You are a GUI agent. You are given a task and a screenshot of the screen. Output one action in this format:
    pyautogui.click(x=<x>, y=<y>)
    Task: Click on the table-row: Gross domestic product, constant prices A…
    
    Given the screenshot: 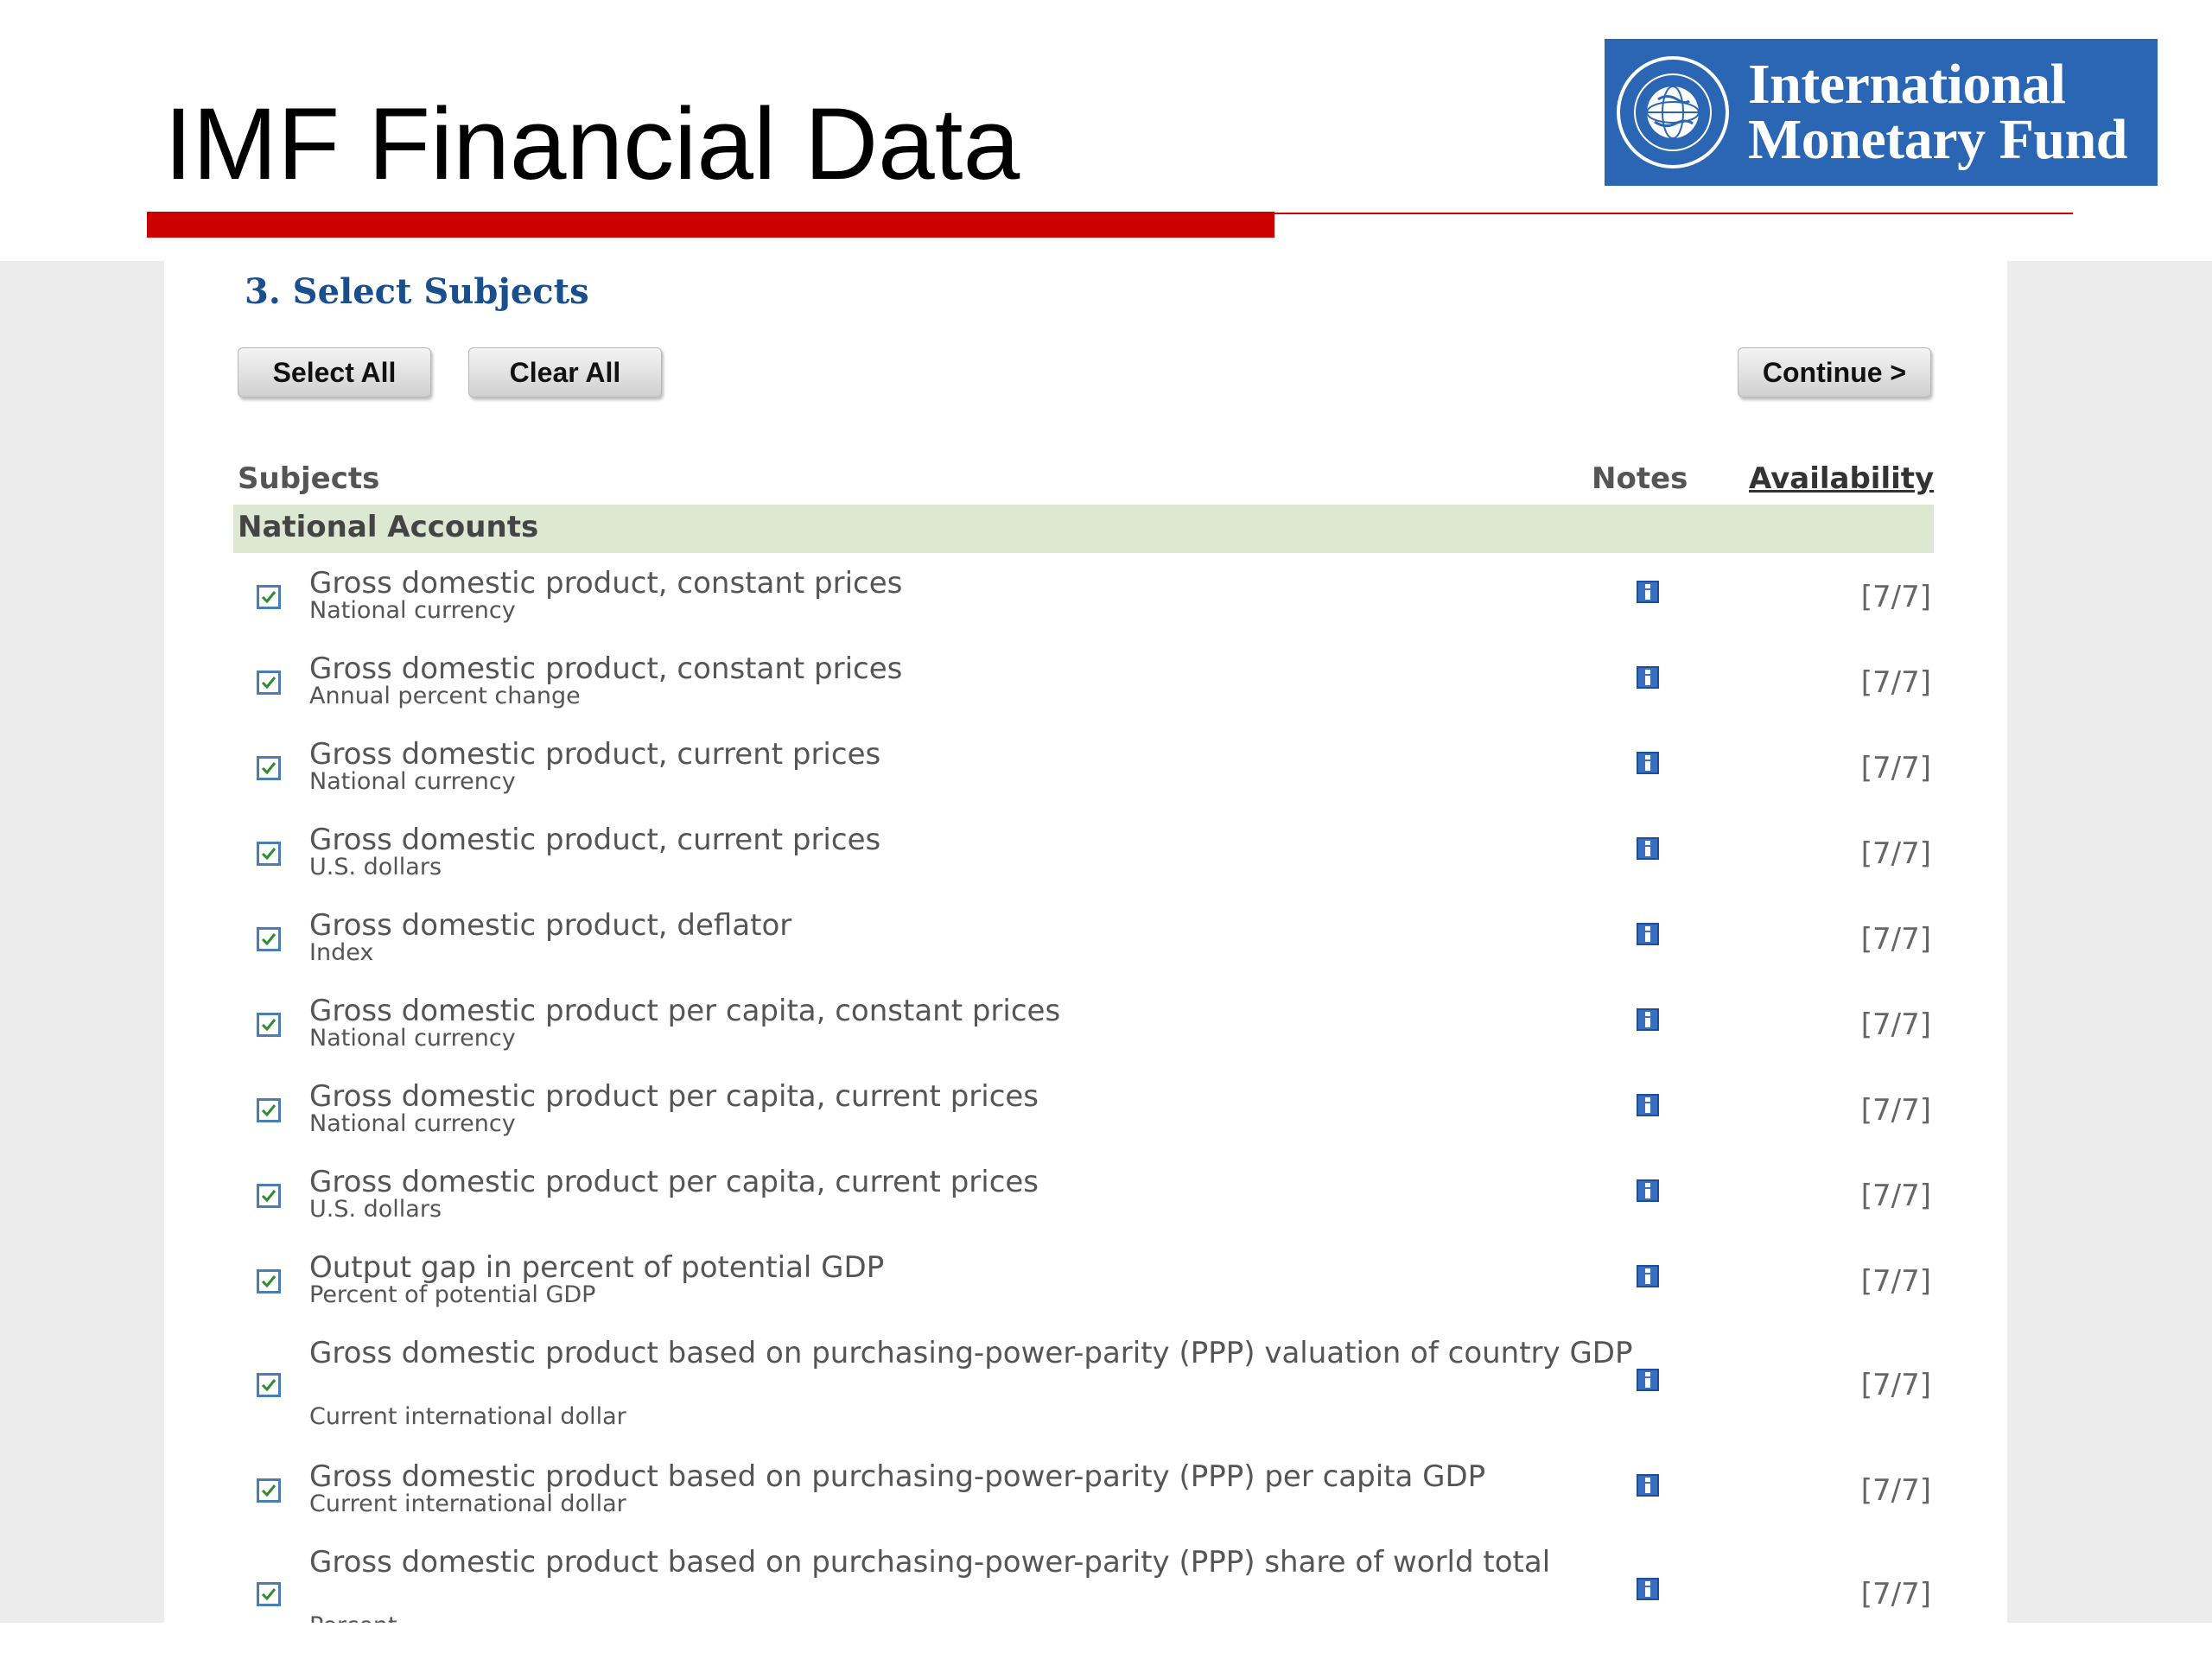 What is the action you would take?
    pyautogui.click(x=1085, y=683)
    